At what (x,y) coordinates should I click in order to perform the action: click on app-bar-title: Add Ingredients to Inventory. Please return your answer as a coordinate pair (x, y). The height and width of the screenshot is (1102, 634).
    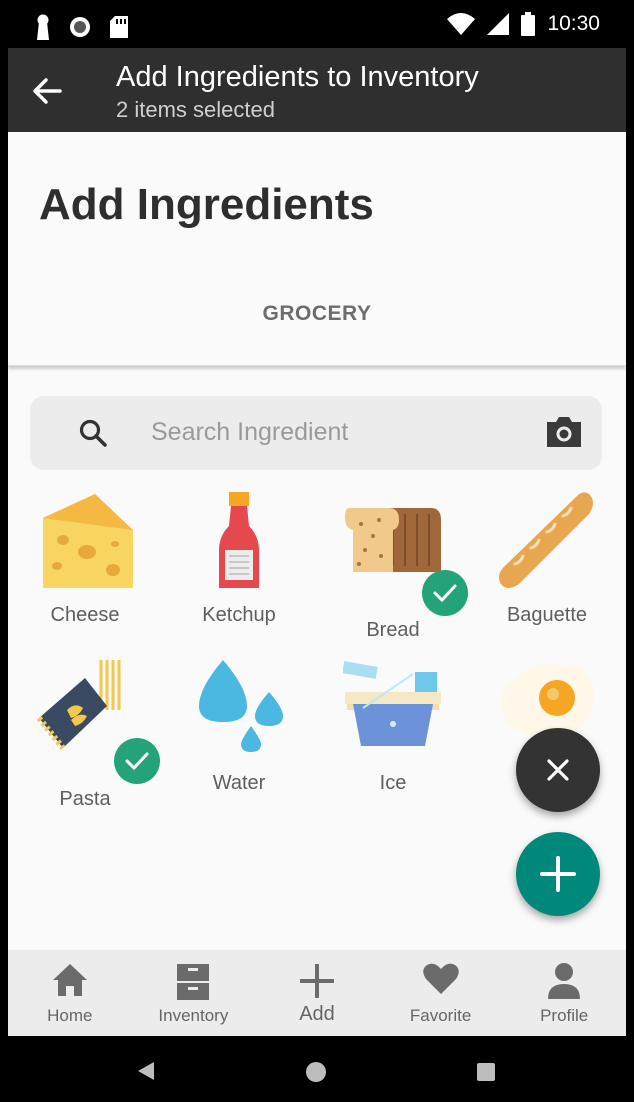
    Looking at the image, I should click on (297, 77).